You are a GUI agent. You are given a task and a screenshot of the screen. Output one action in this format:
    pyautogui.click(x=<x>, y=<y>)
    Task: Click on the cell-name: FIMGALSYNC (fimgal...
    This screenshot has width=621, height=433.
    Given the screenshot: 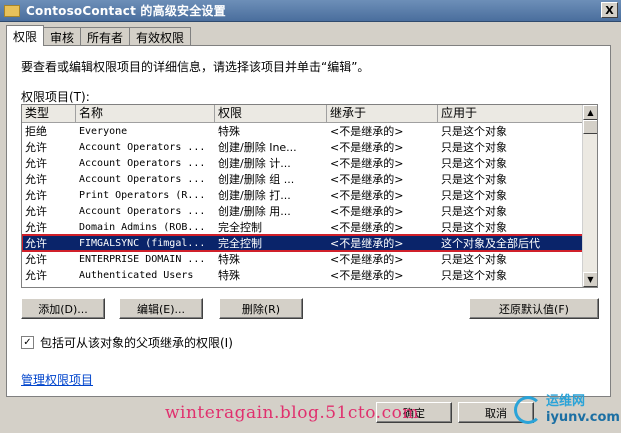 What is the action you would take?
    pyautogui.click(x=142, y=243)
    